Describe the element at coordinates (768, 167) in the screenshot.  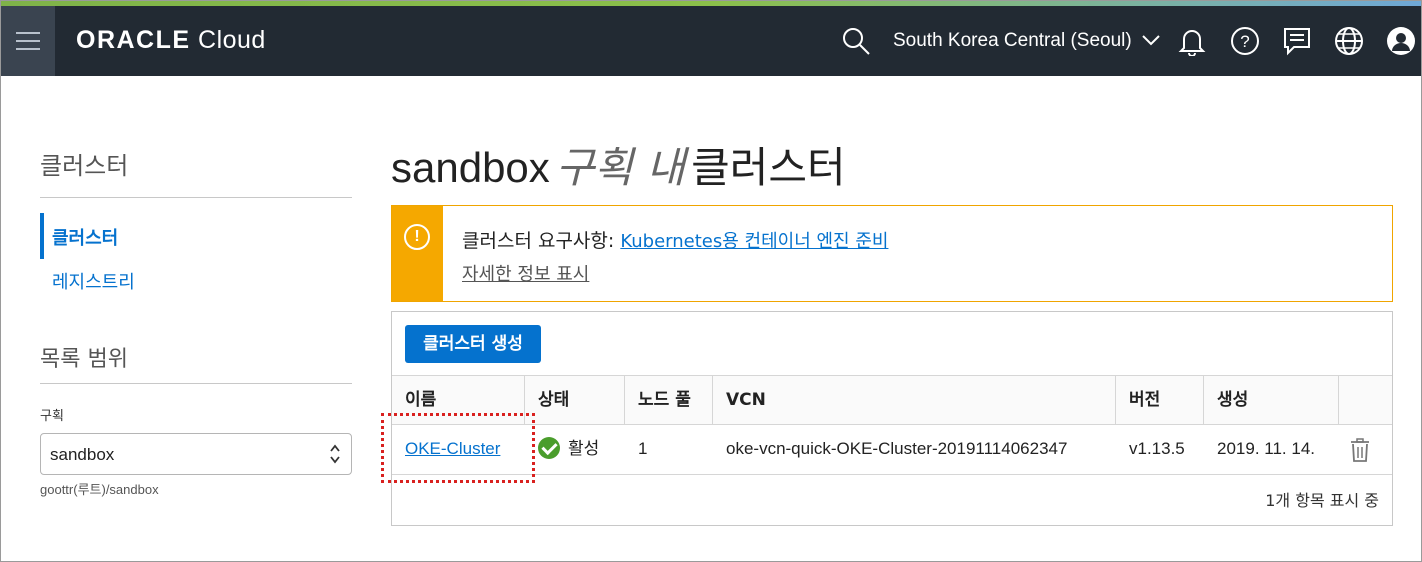
I see `title-resource: 클러스터` at that location.